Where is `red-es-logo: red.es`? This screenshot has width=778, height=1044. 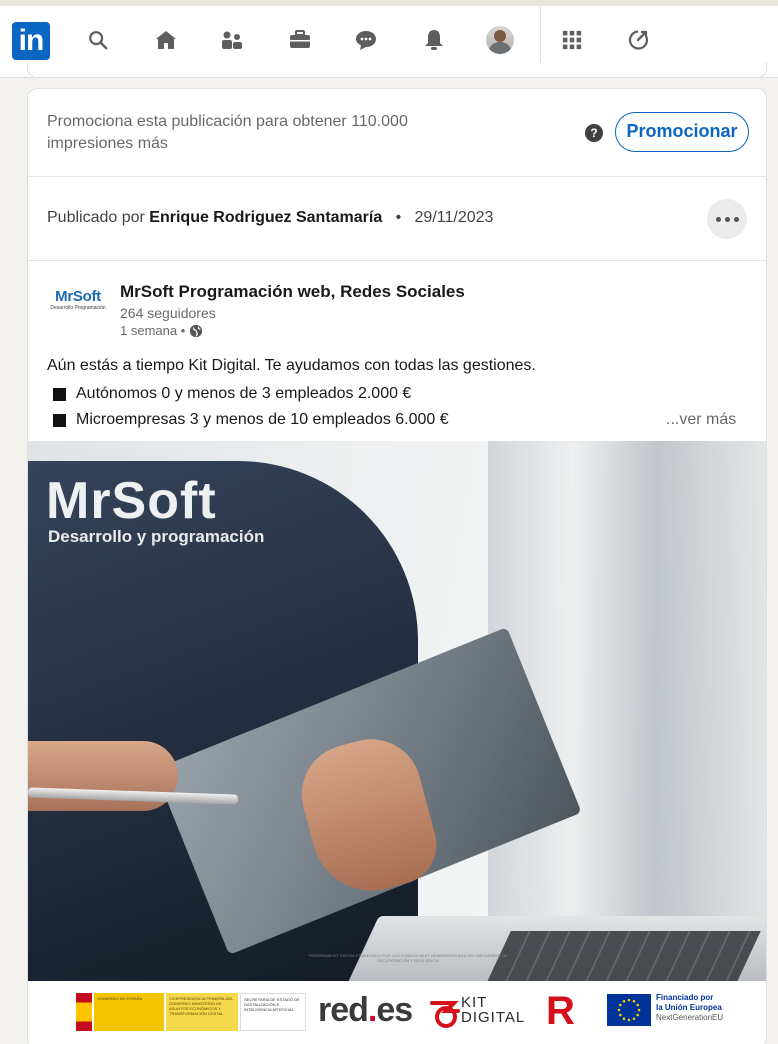 red-es-logo: red.es is located at coordinates (365, 1010).